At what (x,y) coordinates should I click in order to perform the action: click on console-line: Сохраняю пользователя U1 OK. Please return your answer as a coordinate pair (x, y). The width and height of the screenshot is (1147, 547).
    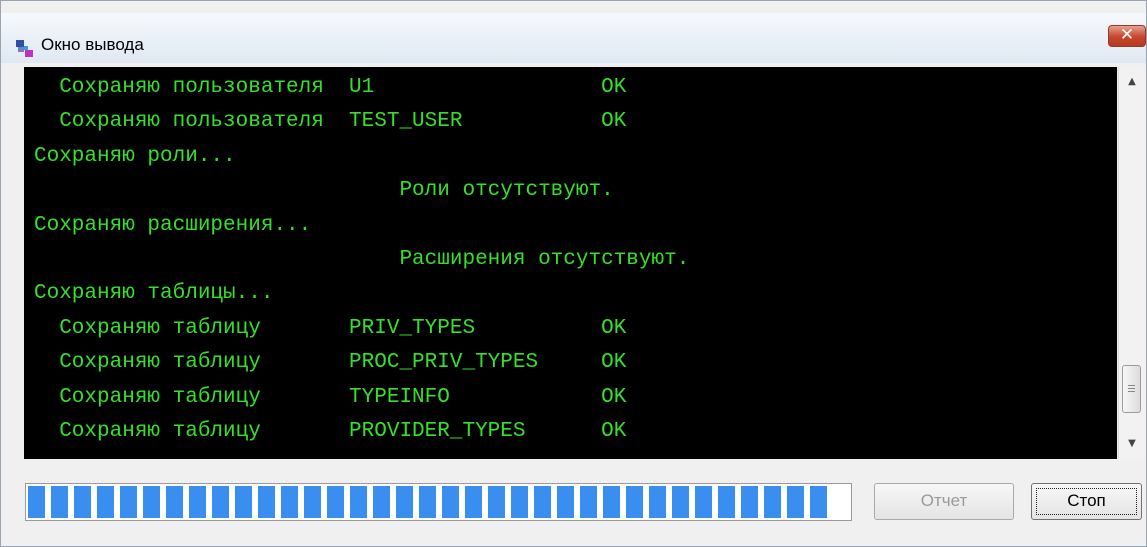
    Looking at the image, I should click on (330, 87).